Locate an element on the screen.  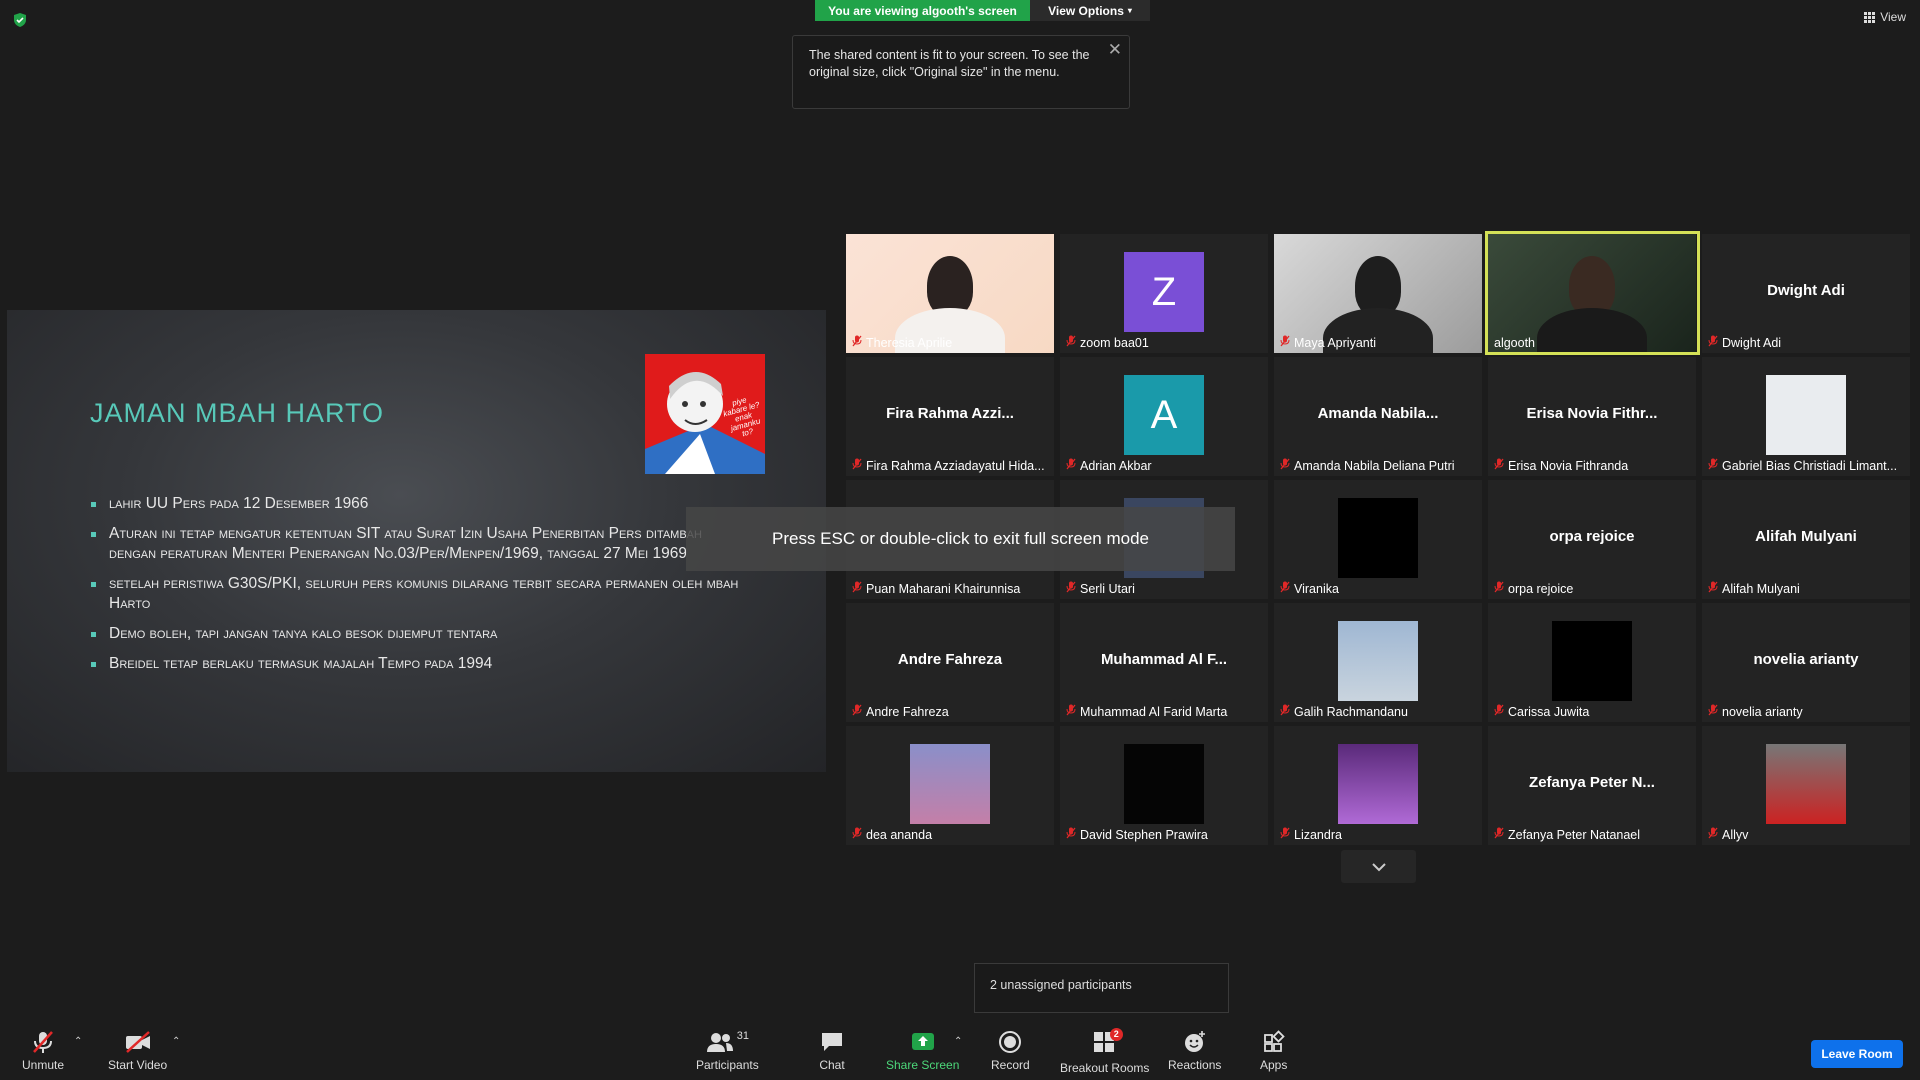
participant-name-label: Carissa Juwita is located at coordinates (1549, 711).